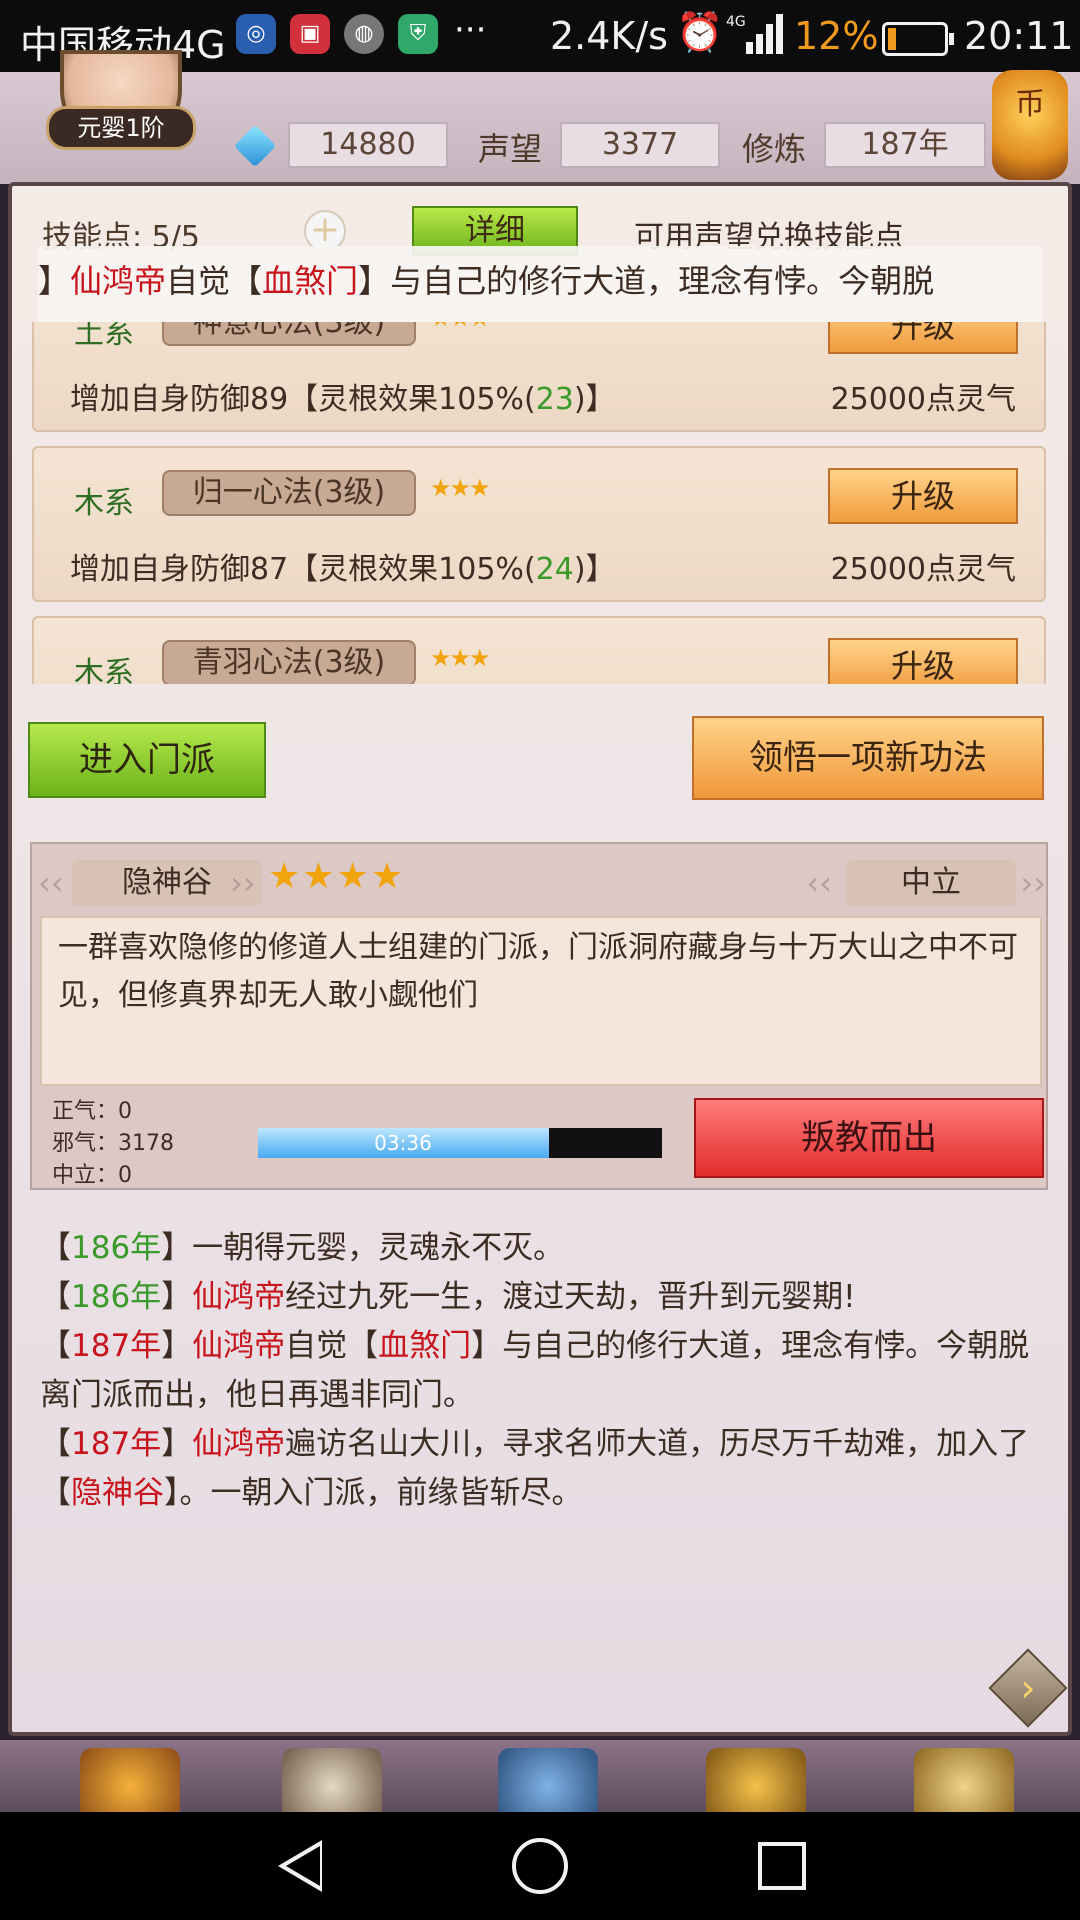 This screenshot has height=1920, width=1080. What do you see at coordinates (905, 145) in the screenshot?
I see `cultivation-years: 187年` at bounding box center [905, 145].